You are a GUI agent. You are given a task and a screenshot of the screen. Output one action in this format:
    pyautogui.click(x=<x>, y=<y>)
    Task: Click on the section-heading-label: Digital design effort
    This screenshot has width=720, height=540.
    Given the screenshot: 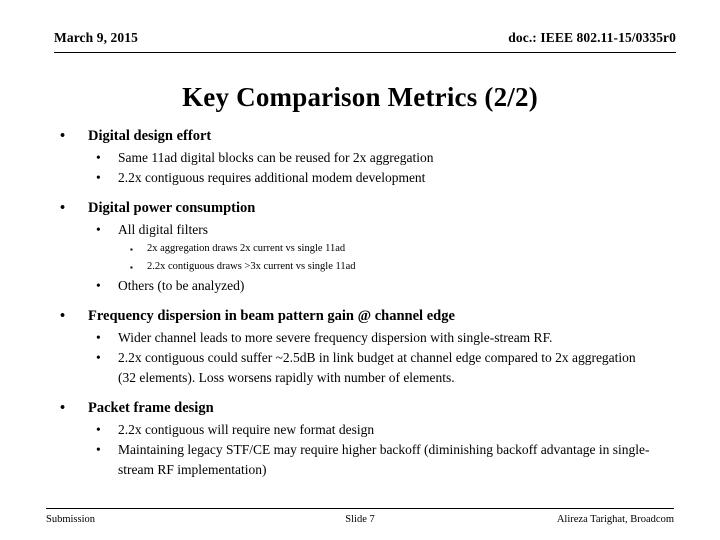 What is the action you would take?
    pyautogui.click(x=150, y=136)
    